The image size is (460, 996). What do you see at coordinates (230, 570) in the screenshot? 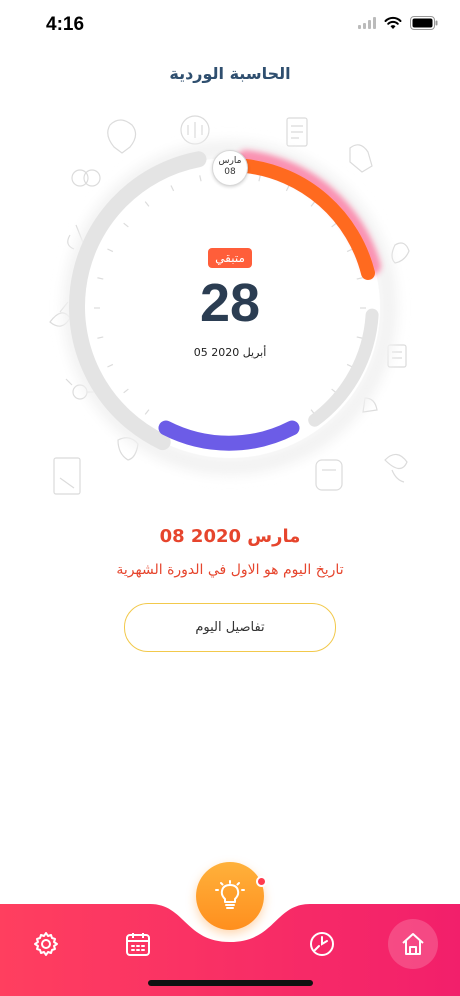
I see `today-message: تاريخ اليوم هو الاول في الدورة الشهرية` at bounding box center [230, 570].